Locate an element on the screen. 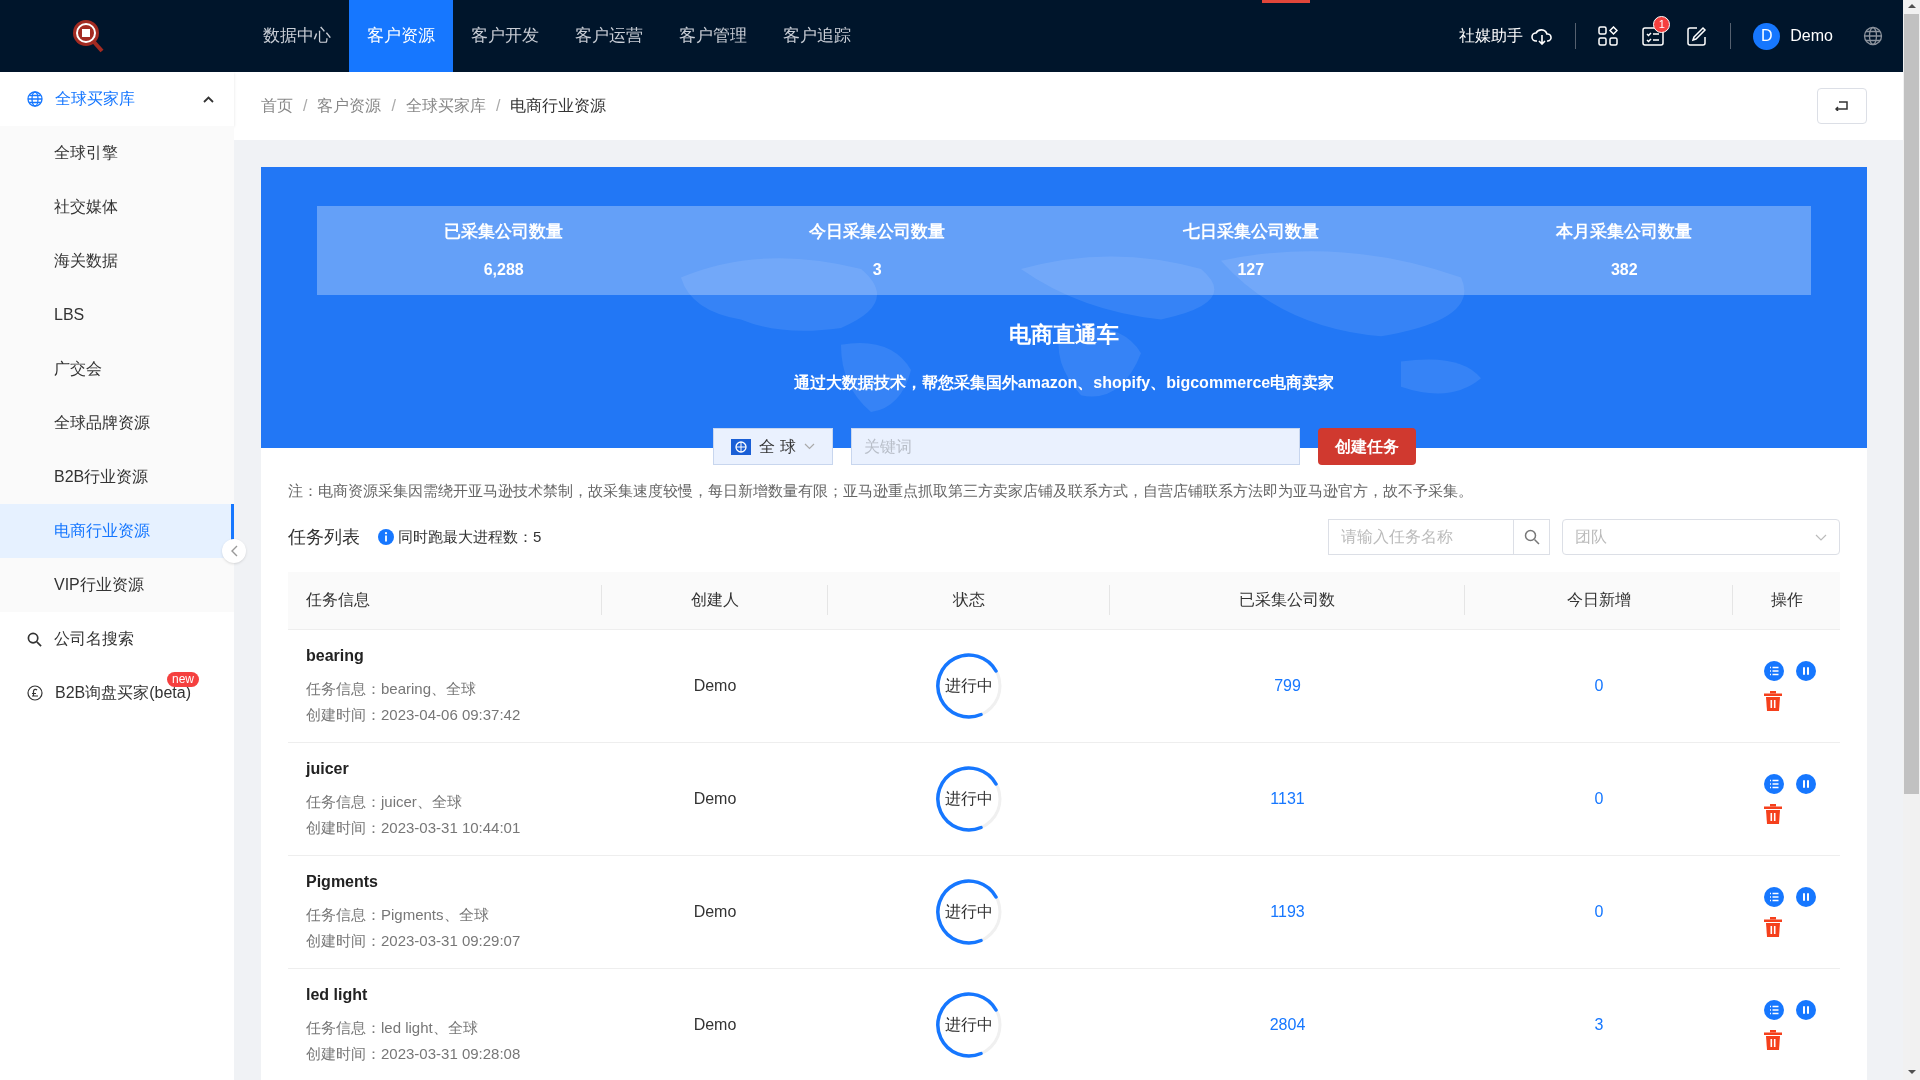  logo-icon is located at coordinates (87, 36).